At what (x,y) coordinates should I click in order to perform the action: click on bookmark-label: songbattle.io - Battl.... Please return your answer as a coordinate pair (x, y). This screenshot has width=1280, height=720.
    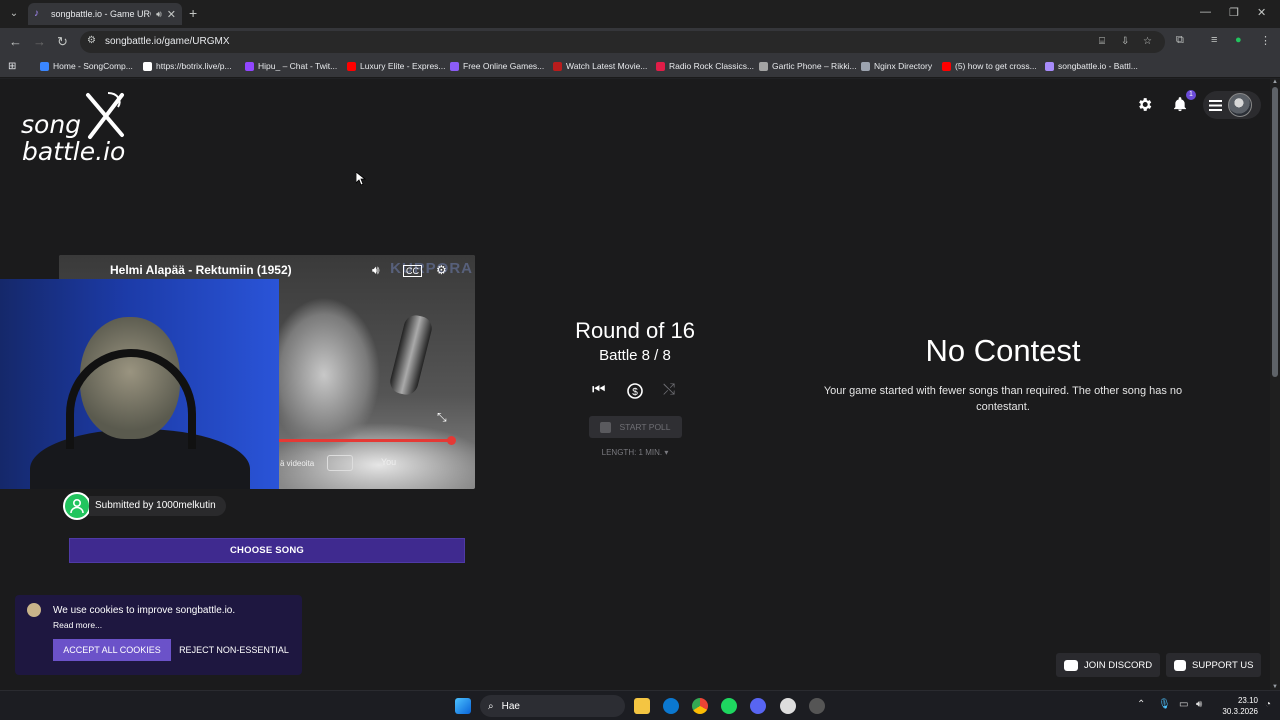
    Looking at the image, I should click on (1098, 66).